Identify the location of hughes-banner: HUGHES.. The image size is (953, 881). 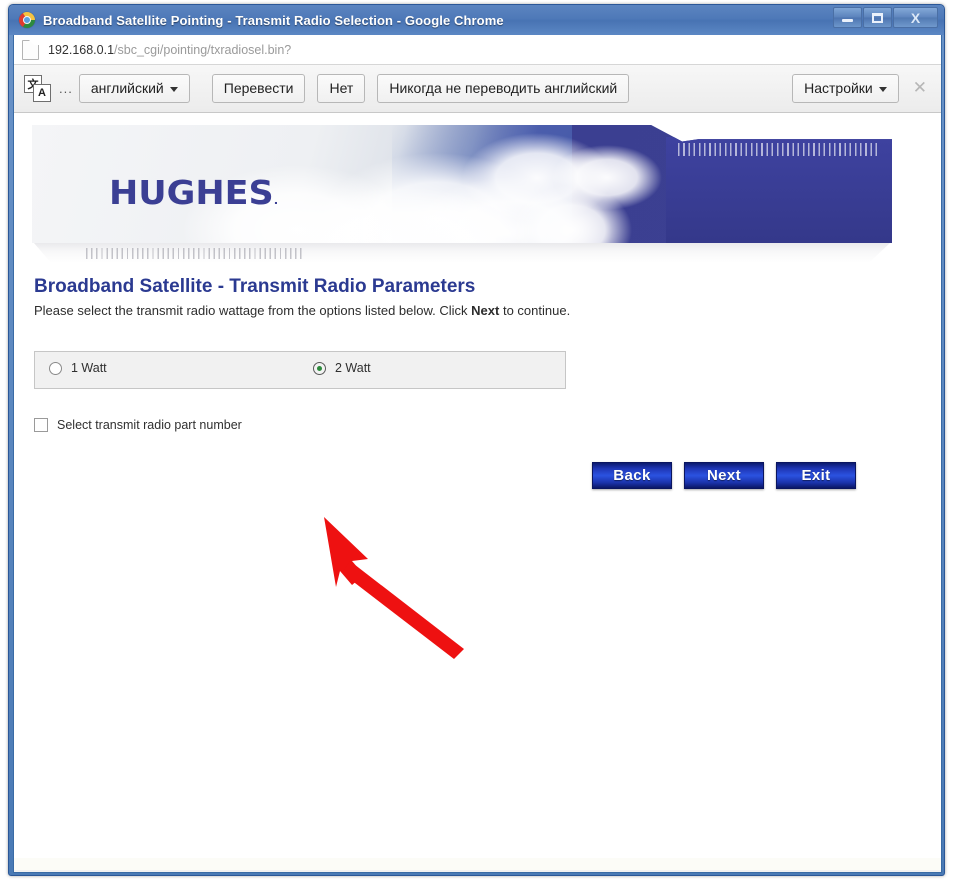
(462, 195).